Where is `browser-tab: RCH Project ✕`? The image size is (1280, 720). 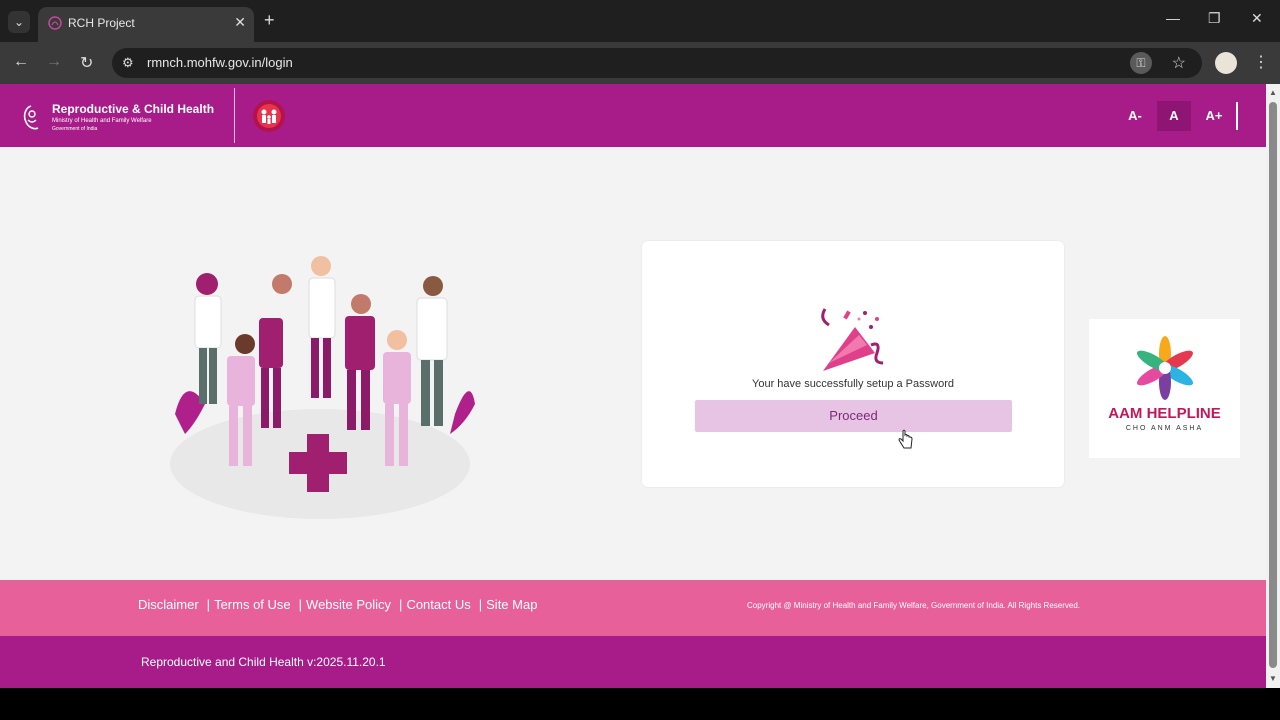
browser-tab: RCH Project ✕ is located at coordinates (146, 24).